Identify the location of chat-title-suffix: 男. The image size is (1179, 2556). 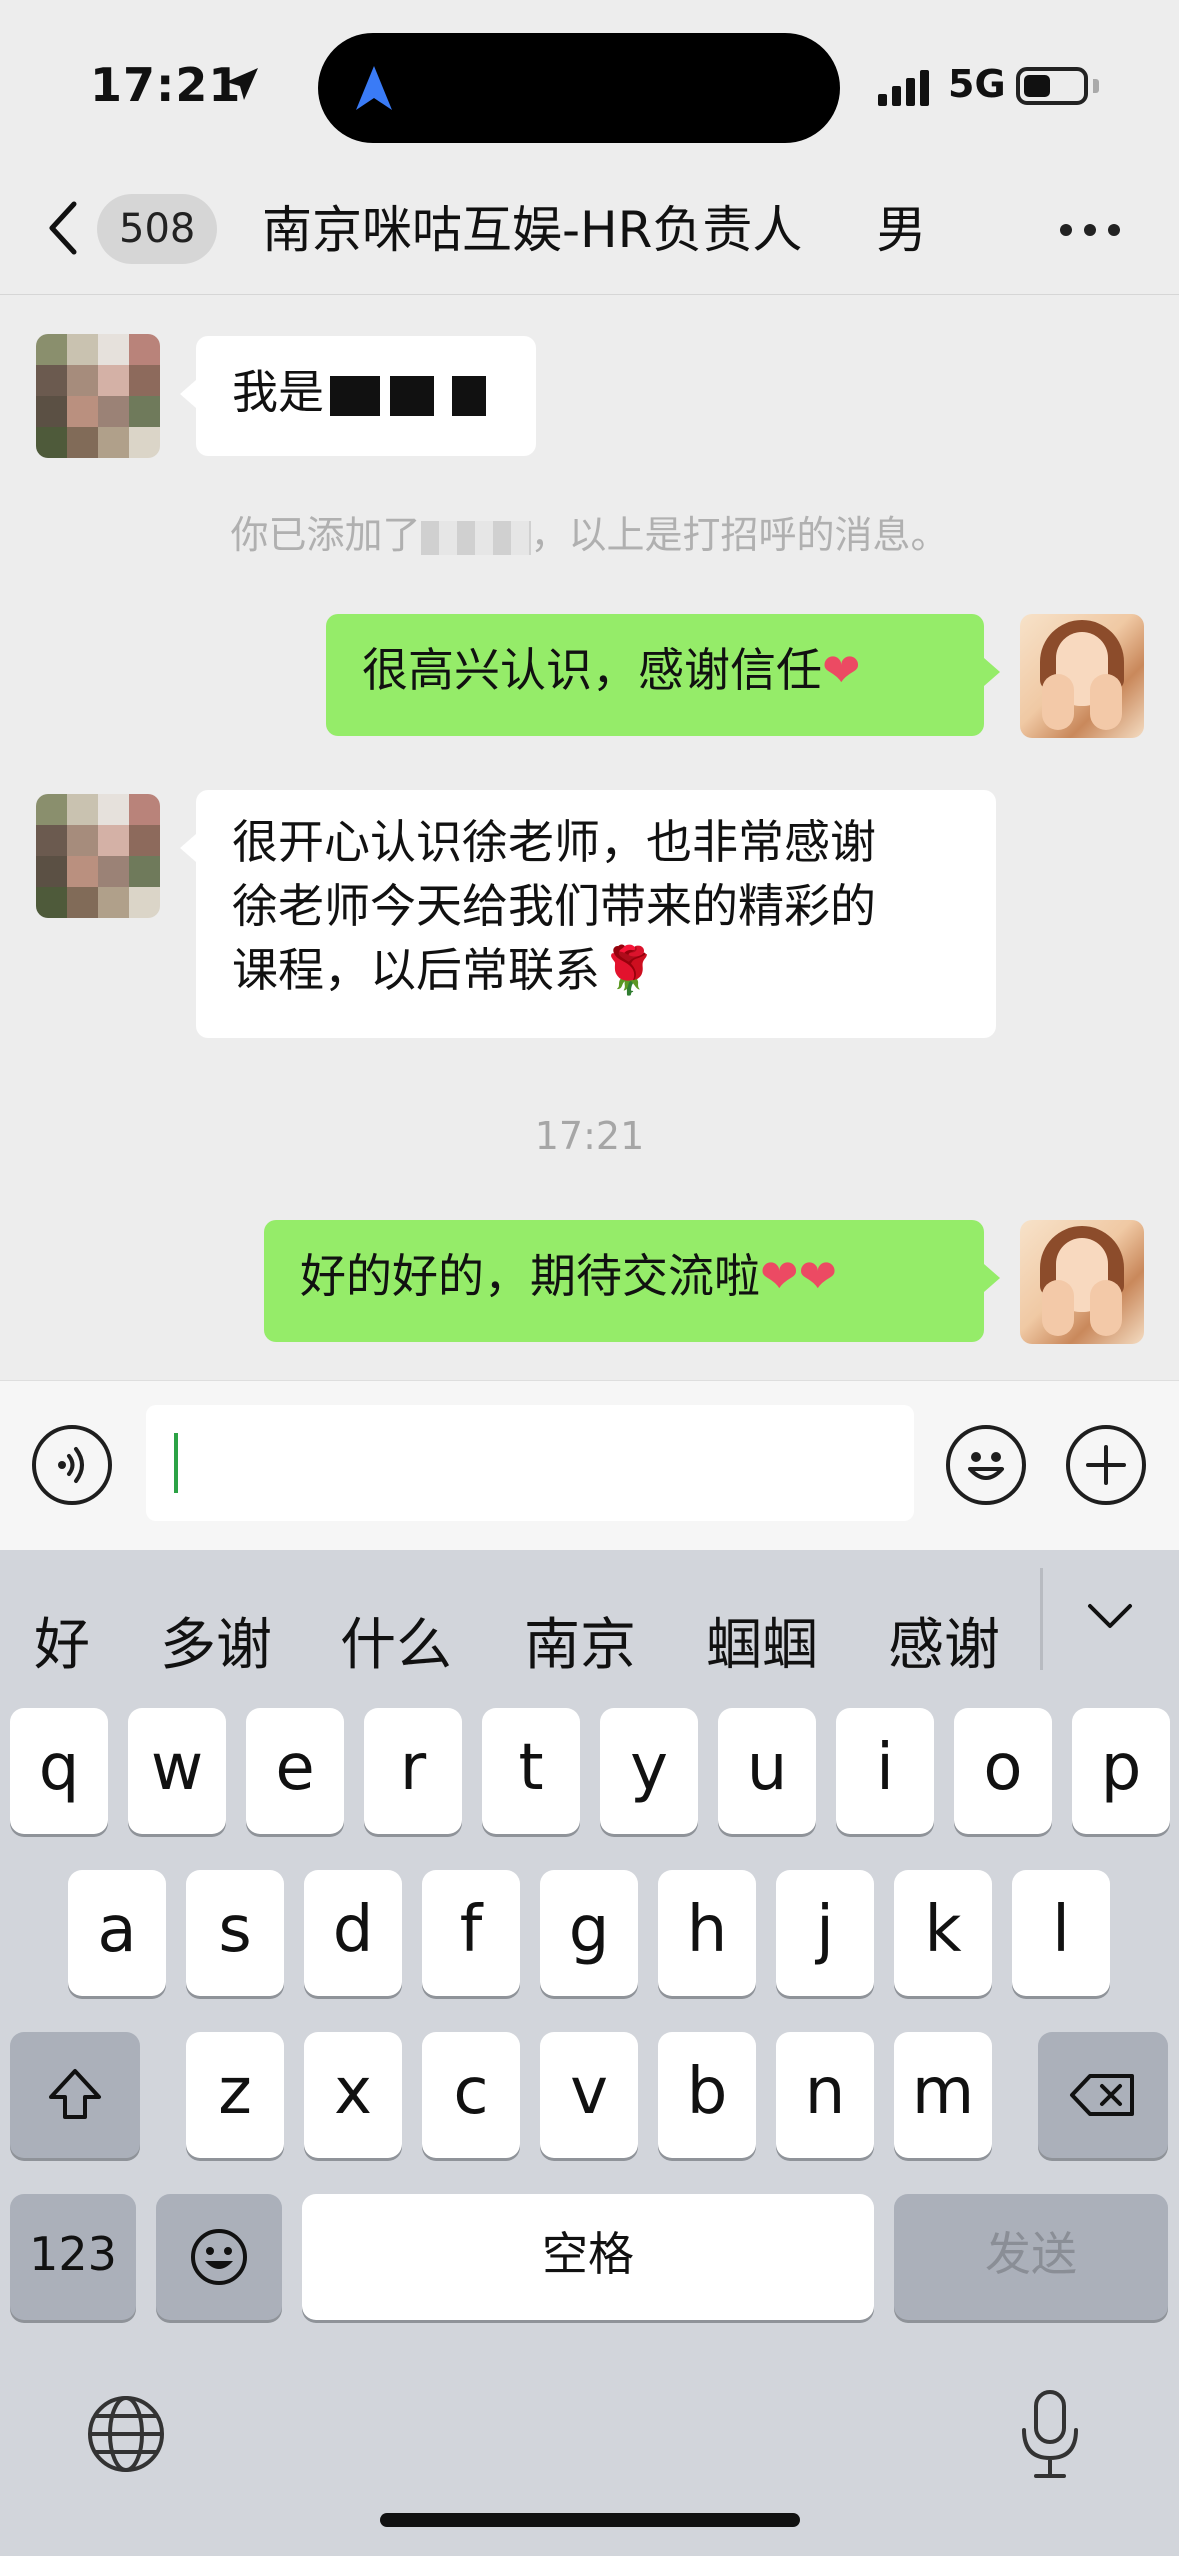
(901, 230).